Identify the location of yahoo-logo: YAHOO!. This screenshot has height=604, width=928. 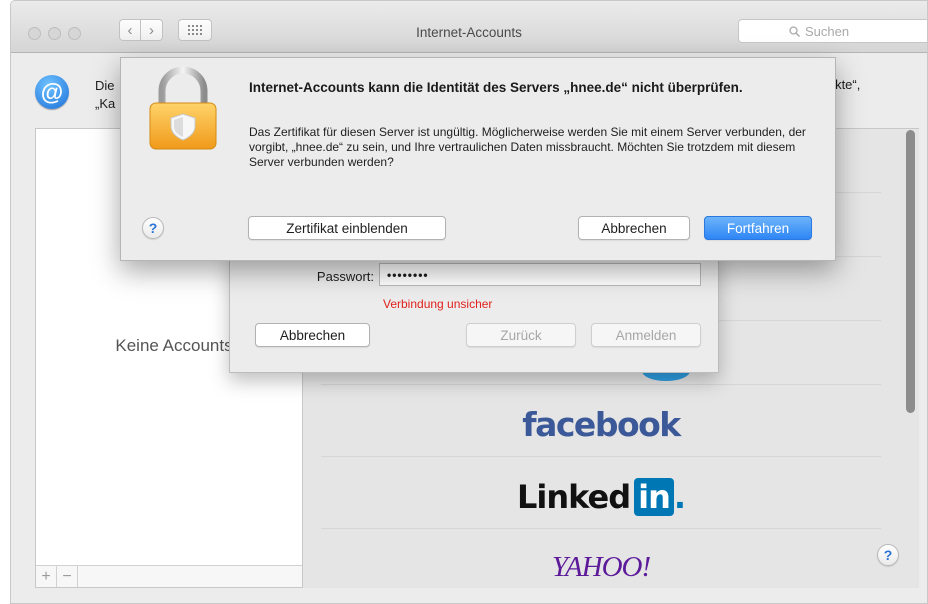
(601, 566).